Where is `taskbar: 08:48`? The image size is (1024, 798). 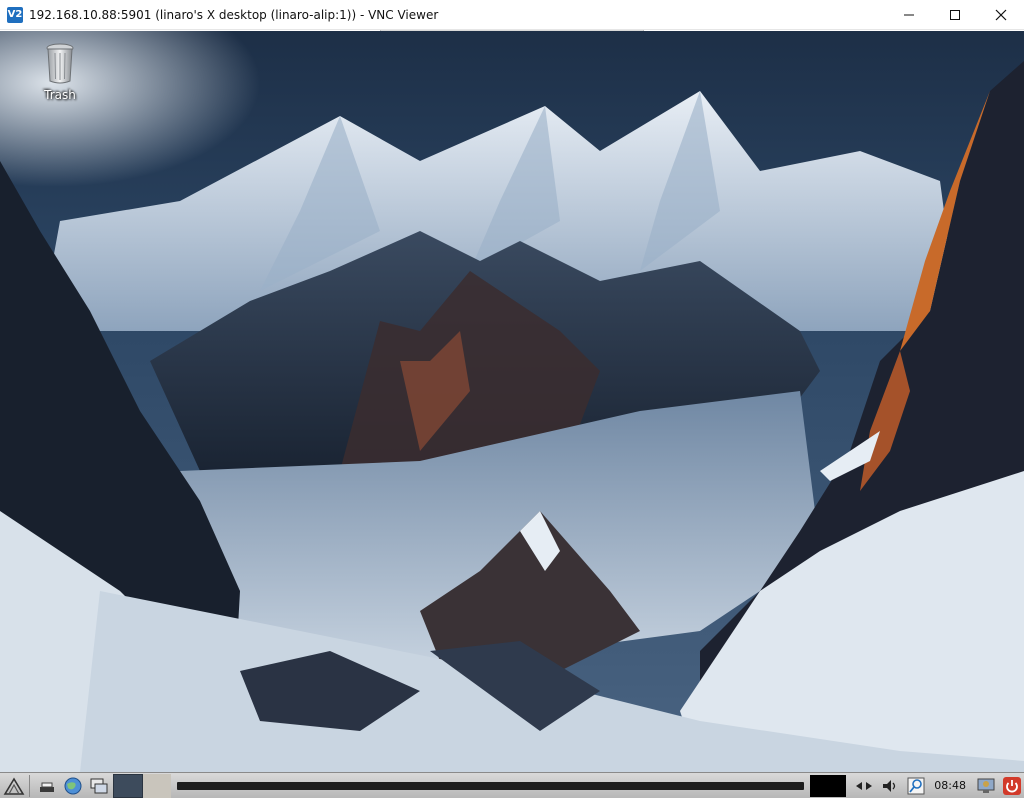
taskbar: 08:48 is located at coordinates (512, 785).